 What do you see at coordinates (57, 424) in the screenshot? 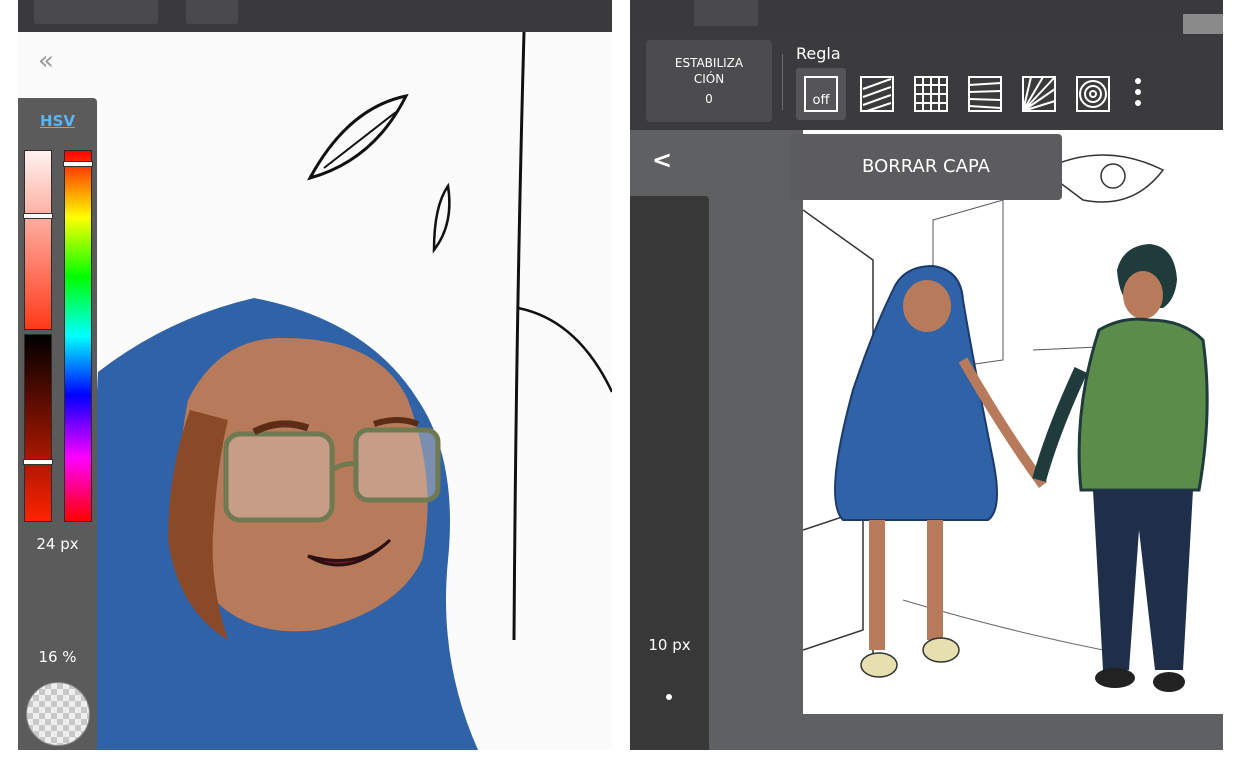
I see `color-picker-panel: HSV 24 px 16 %` at bounding box center [57, 424].